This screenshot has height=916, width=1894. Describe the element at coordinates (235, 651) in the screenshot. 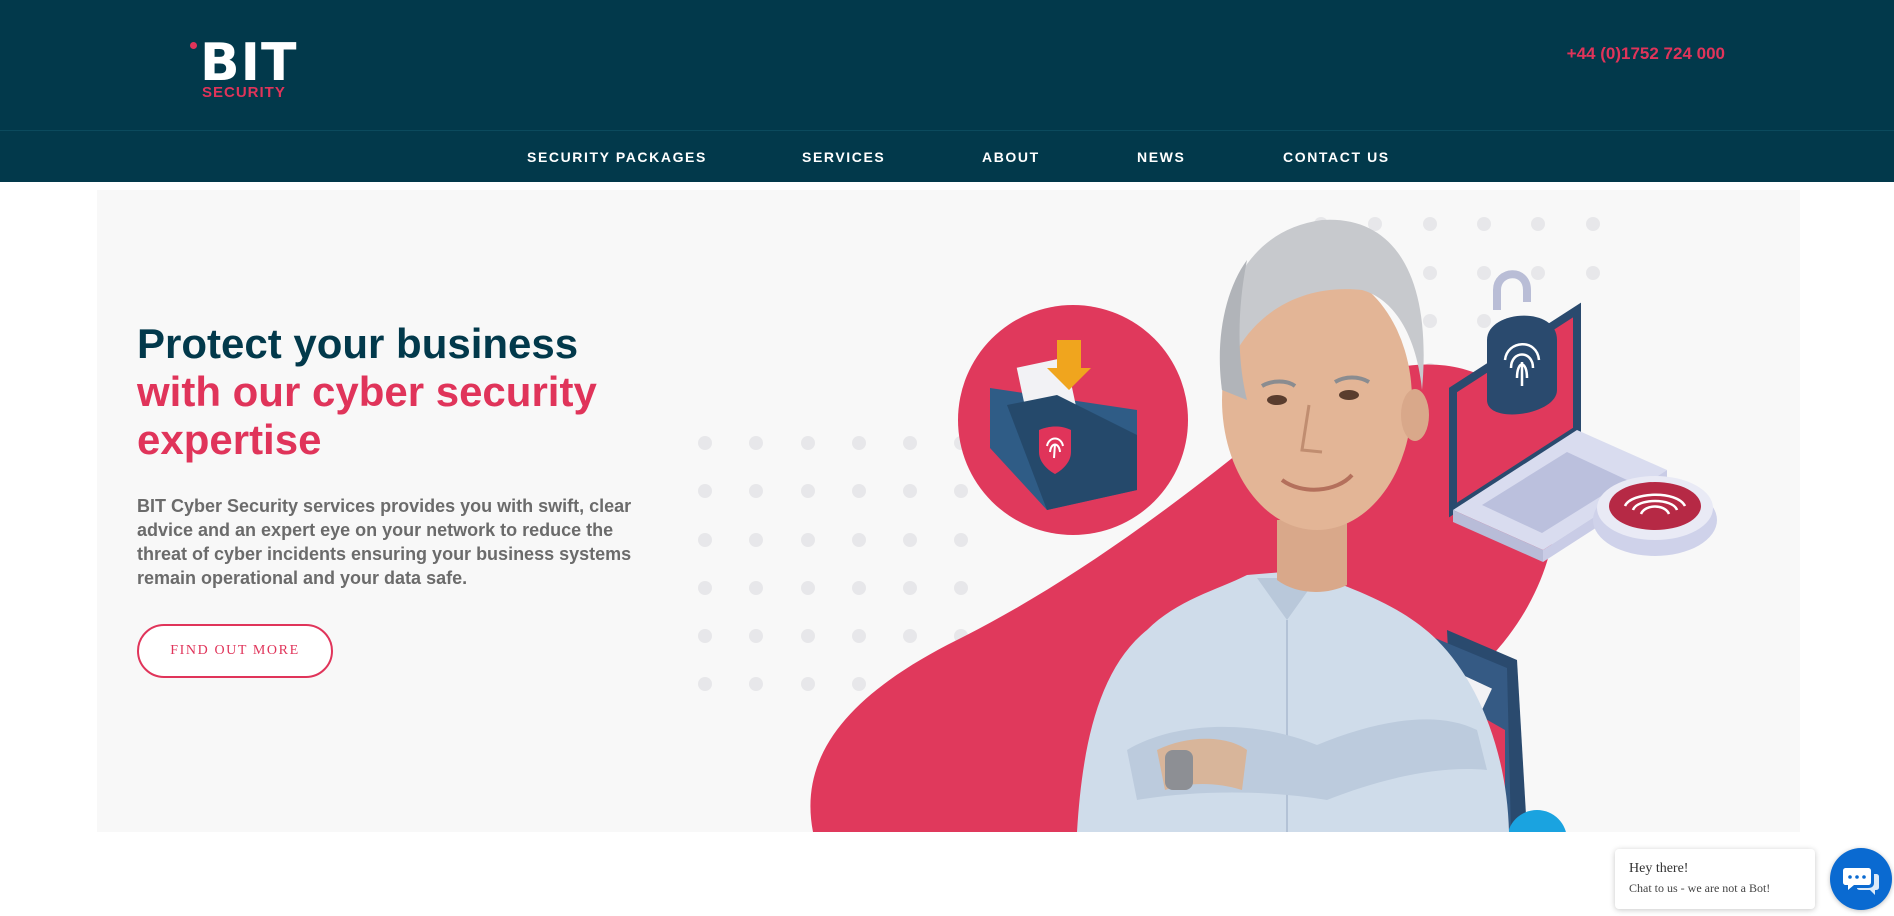

I see `find-out-more-button: FIND OUT MORE` at that location.